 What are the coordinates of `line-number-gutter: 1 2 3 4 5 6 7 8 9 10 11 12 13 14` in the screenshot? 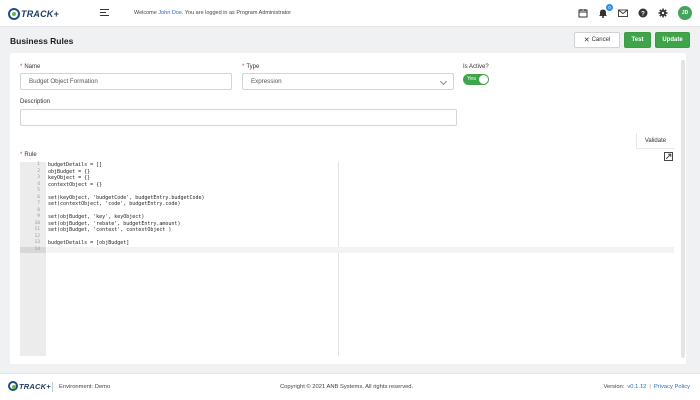 It's located at (33, 259).